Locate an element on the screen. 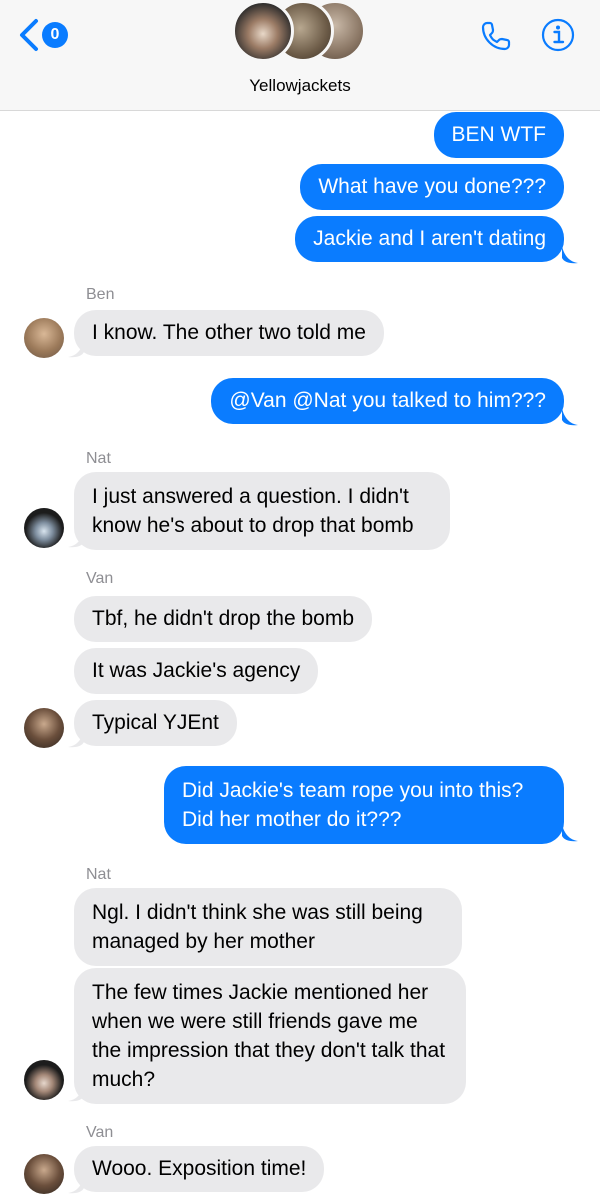  conversation-header: 0 Yellowjackets is located at coordinates (300, 55).